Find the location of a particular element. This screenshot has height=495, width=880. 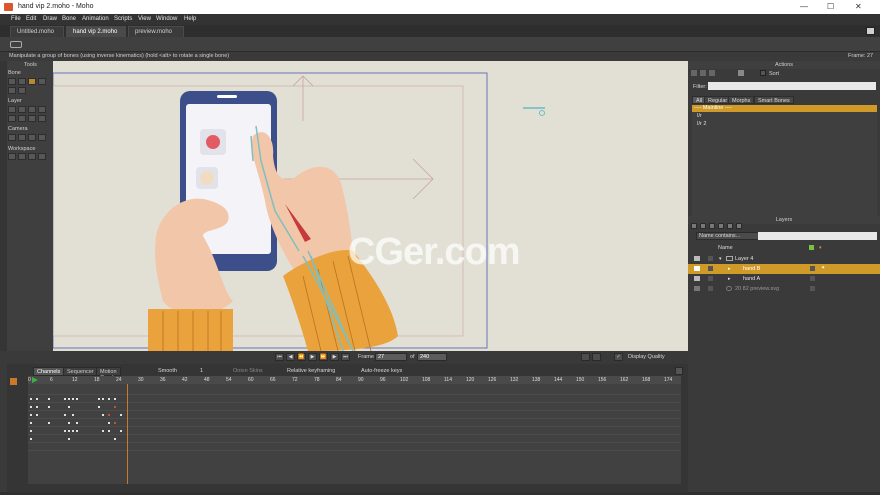

duplicate-layer-icon is located at coordinates (703, 226).